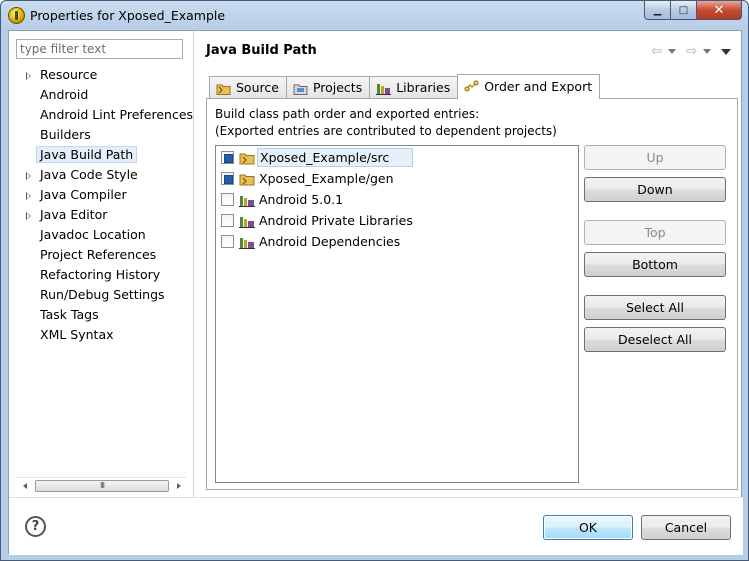  I want to click on tree-item-java-editor: Java Editor, so click(101, 215).